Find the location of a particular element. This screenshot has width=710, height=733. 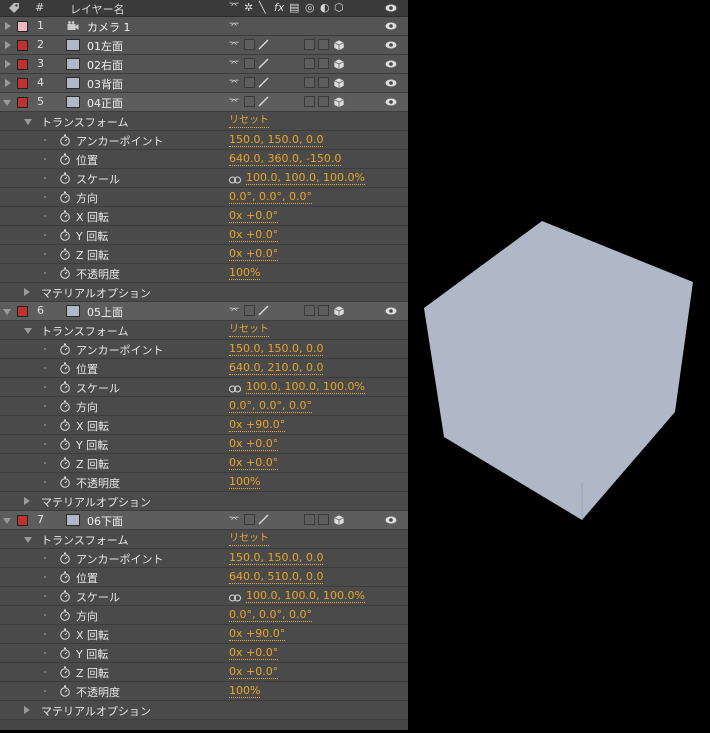

adjustment-layer-icon: ◐ is located at coordinates (325, 7).